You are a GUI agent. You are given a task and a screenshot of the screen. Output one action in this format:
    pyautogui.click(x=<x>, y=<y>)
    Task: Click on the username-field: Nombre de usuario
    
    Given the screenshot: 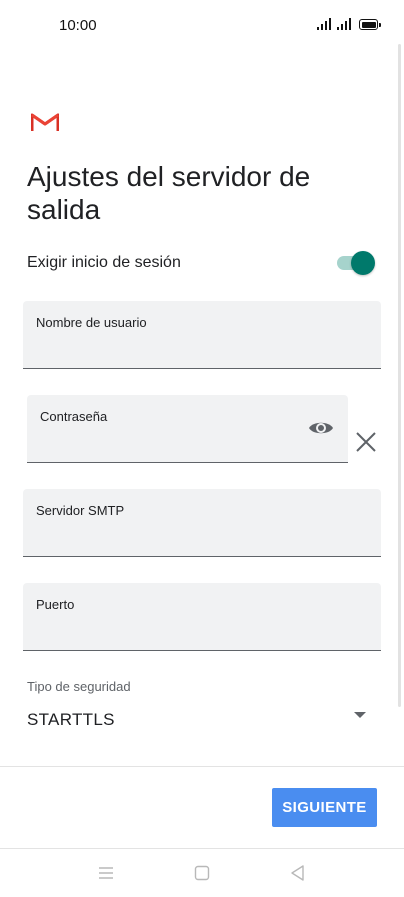 What is the action you would take?
    pyautogui.click(x=202, y=335)
    